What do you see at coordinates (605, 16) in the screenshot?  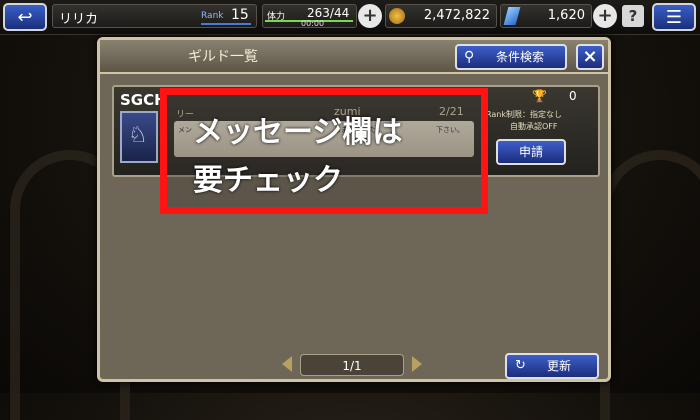 I see `add-gem-button: +` at bounding box center [605, 16].